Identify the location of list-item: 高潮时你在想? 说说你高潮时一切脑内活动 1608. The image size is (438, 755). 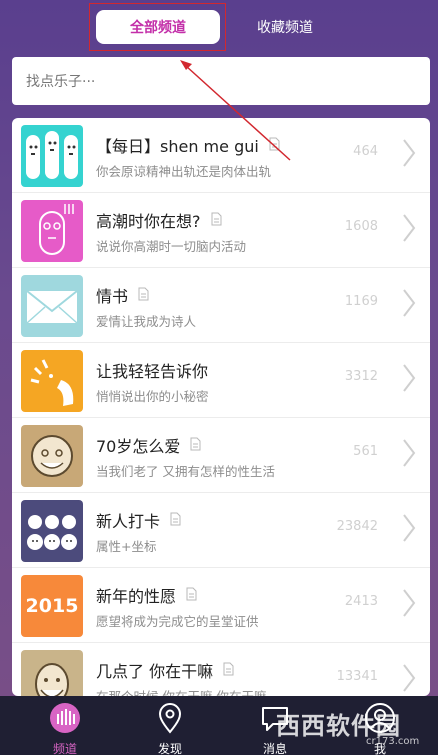
(221, 230).